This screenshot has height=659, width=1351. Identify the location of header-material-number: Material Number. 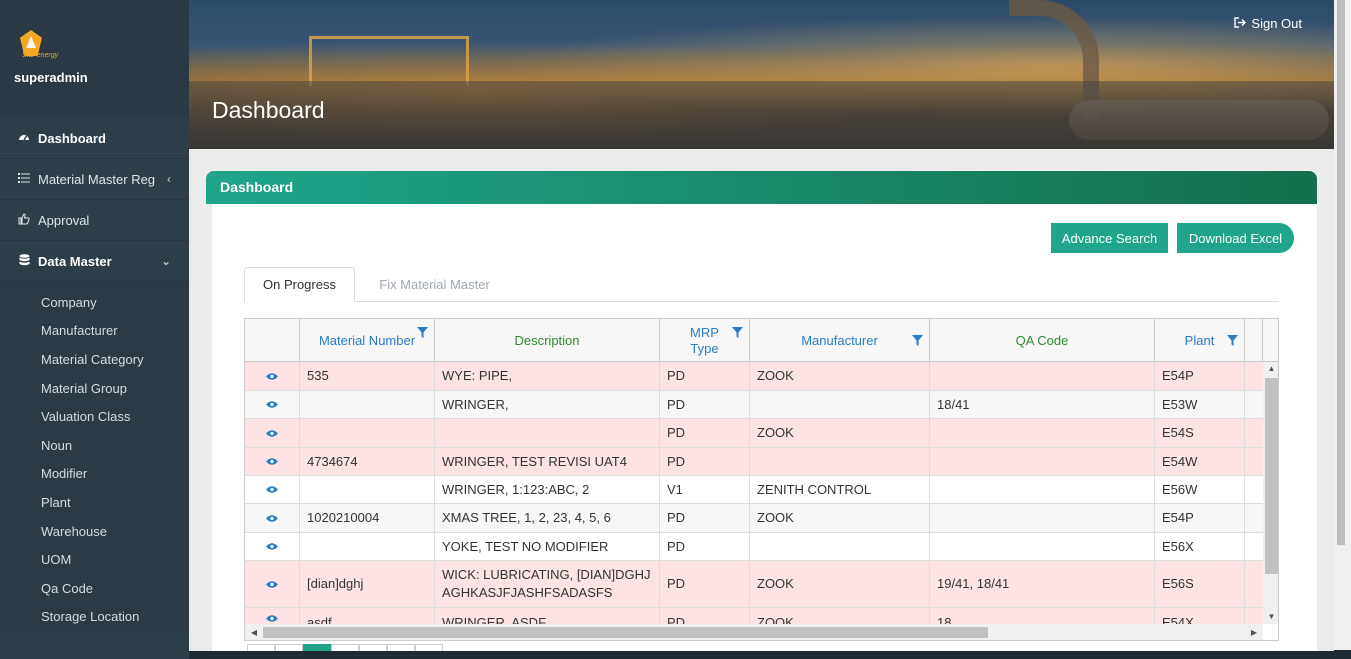
(367, 340).